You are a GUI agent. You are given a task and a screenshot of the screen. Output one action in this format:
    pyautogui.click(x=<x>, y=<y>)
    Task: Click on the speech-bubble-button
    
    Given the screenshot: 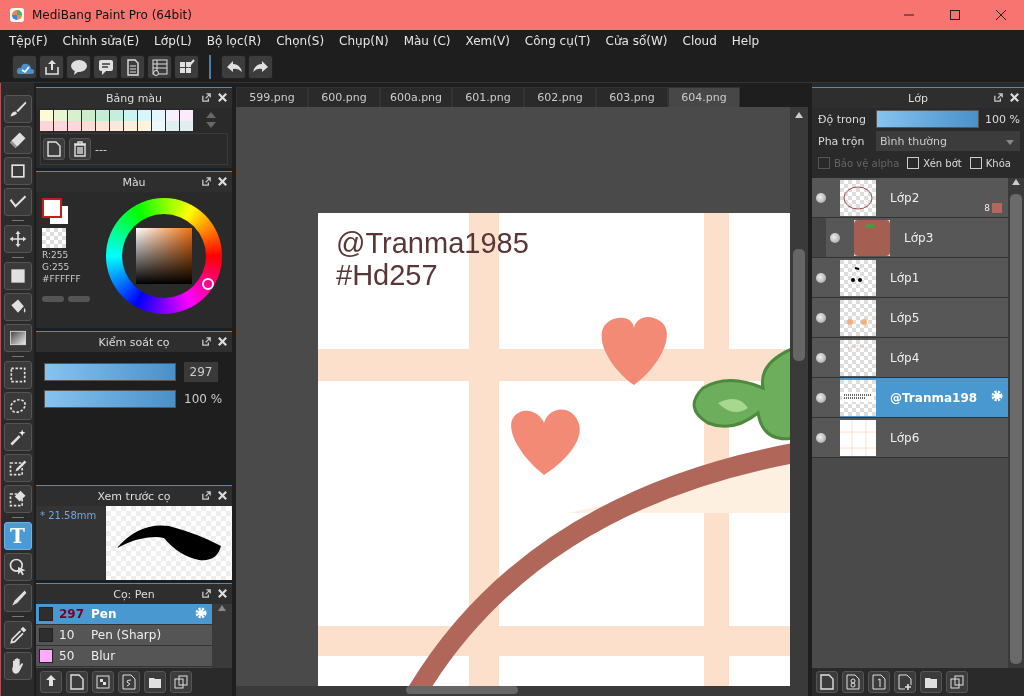 What is the action you would take?
    pyautogui.click(x=78, y=67)
    